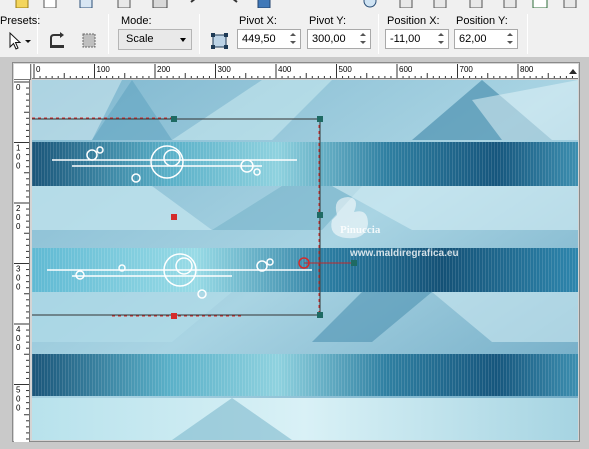  Describe the element at coordinates (22, 4) in the screenshot. I see `new-file-icon` at that location.